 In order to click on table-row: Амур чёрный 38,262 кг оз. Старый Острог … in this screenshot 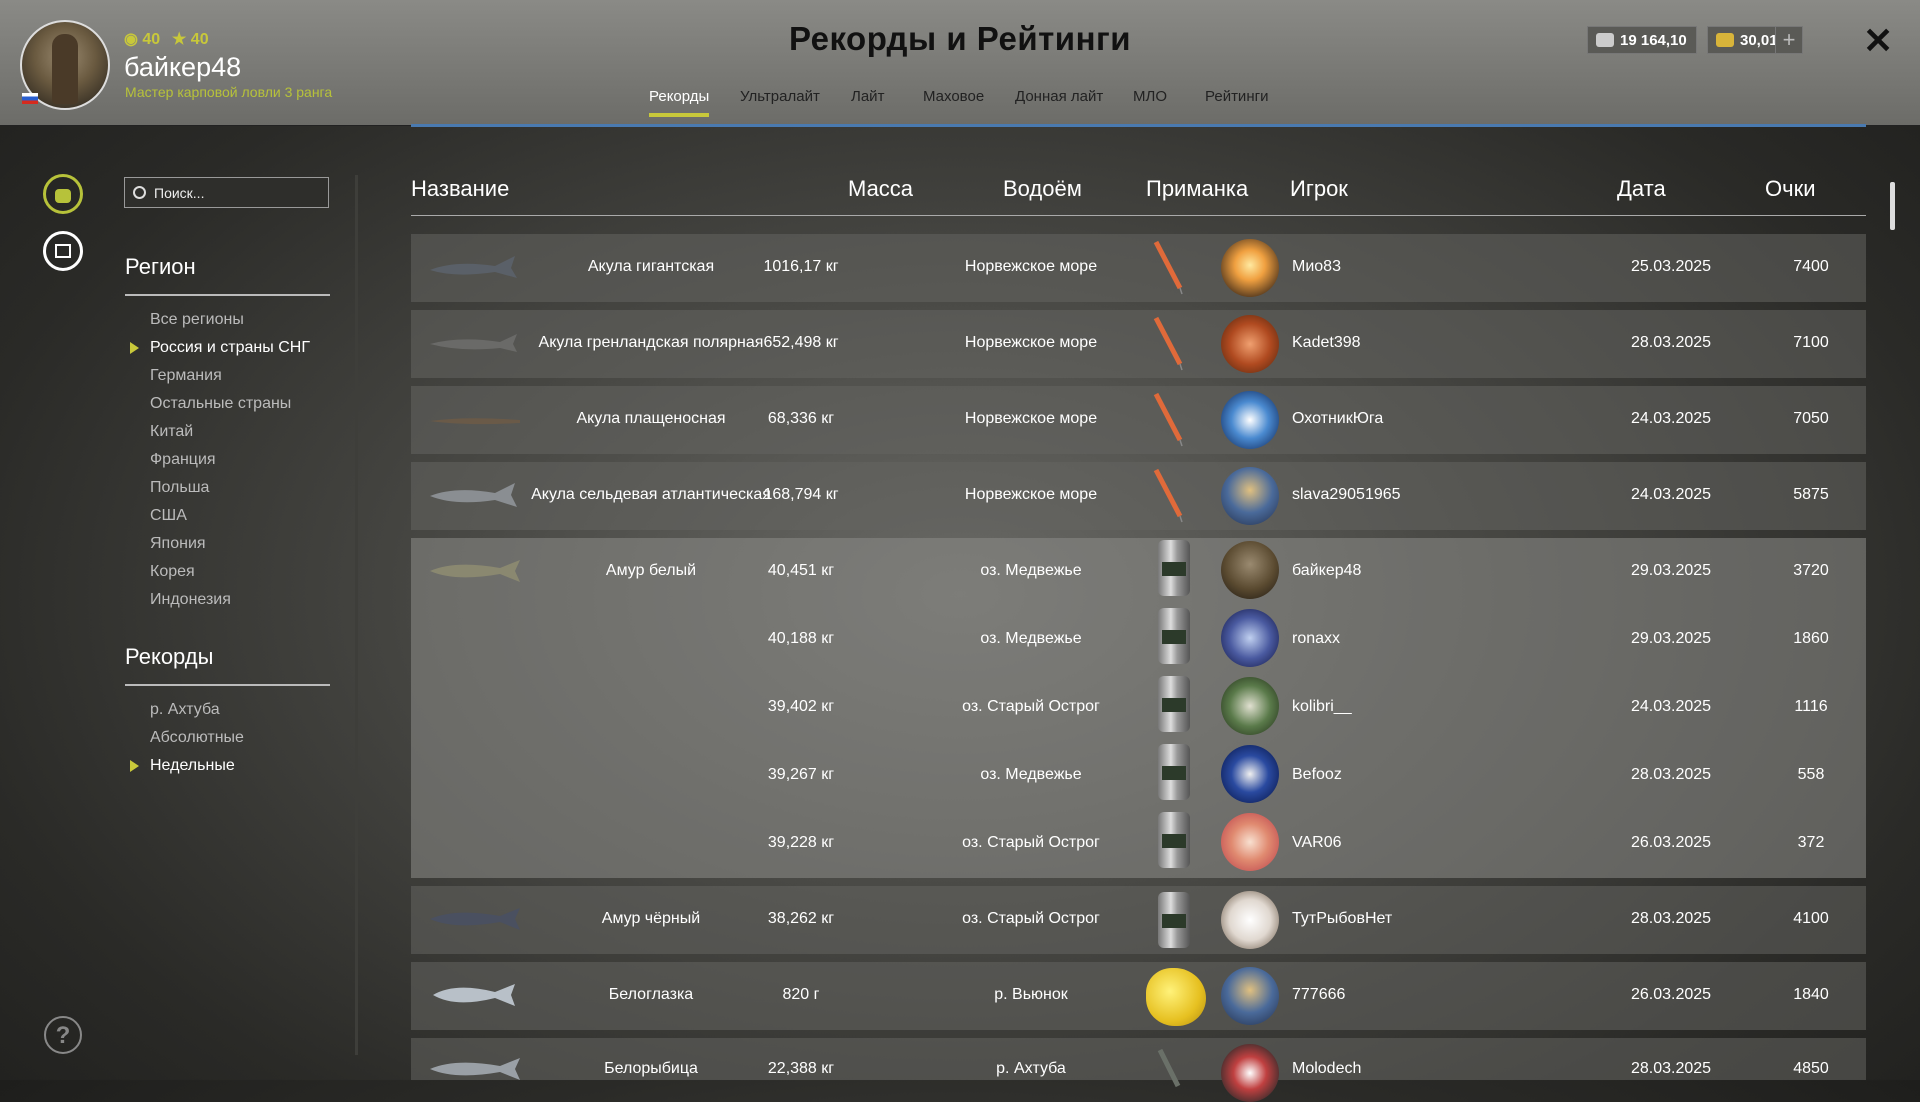, I will do `click(1138, 920)`.